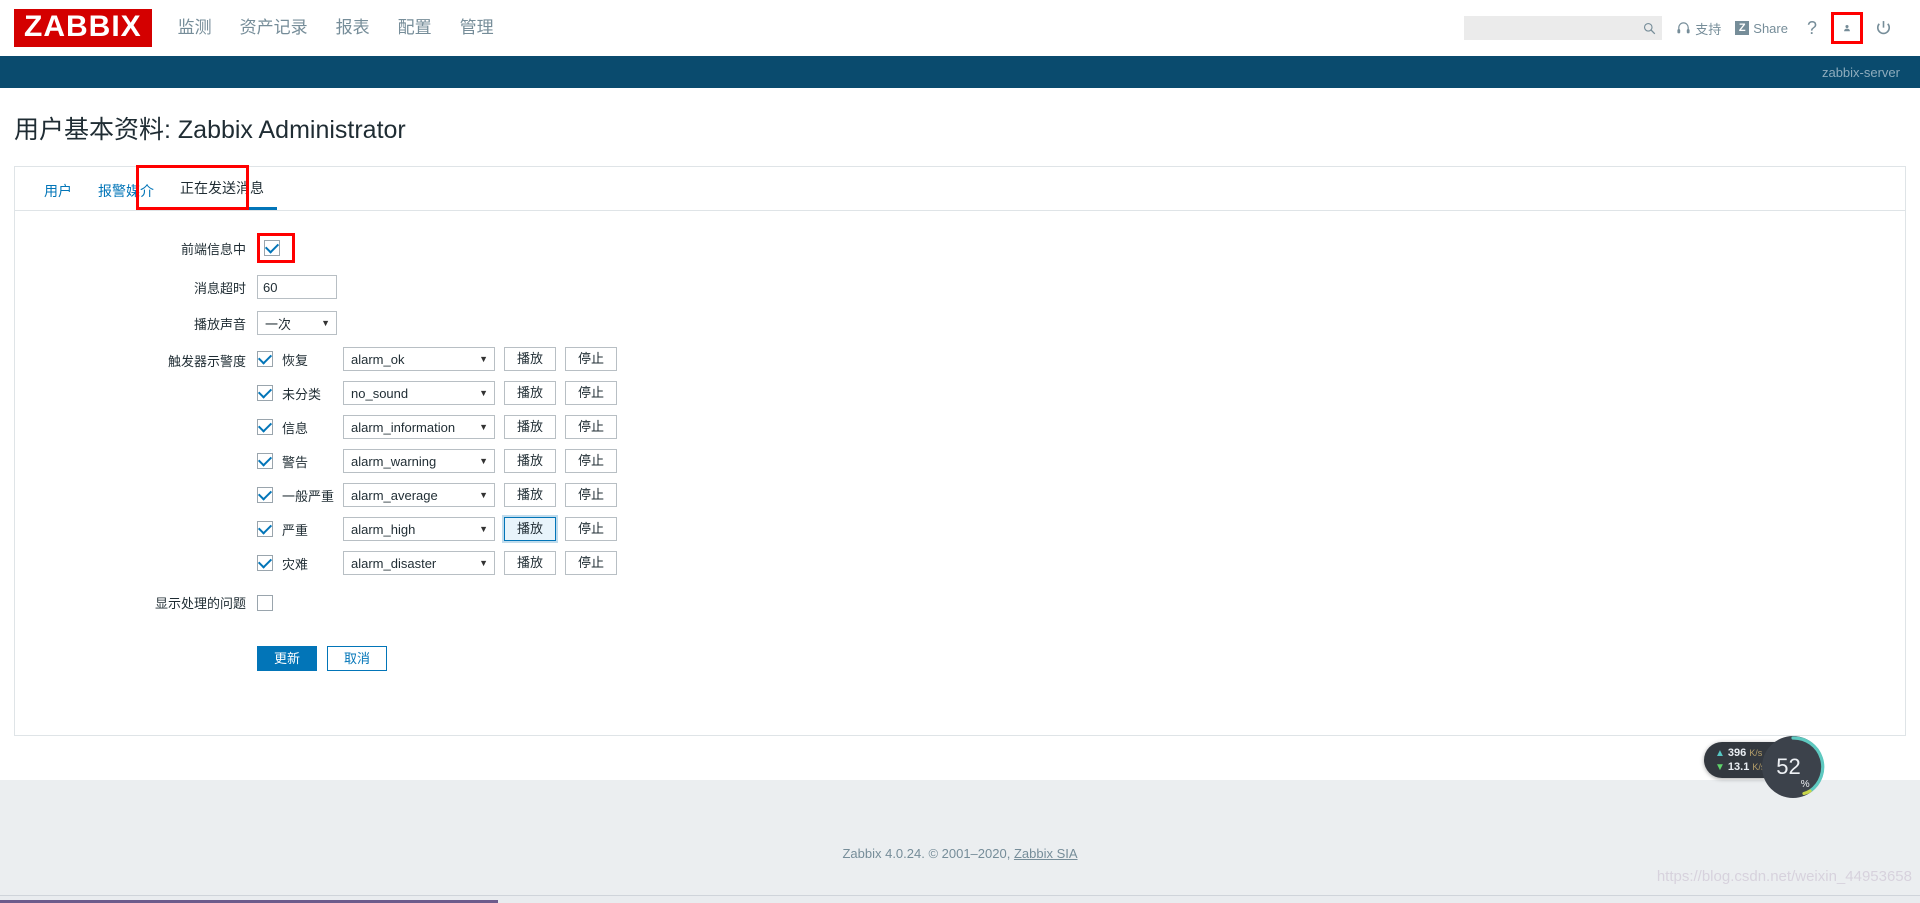  I want to click on severity-sound-select: alarm_warning ▼, so click(419, 461).